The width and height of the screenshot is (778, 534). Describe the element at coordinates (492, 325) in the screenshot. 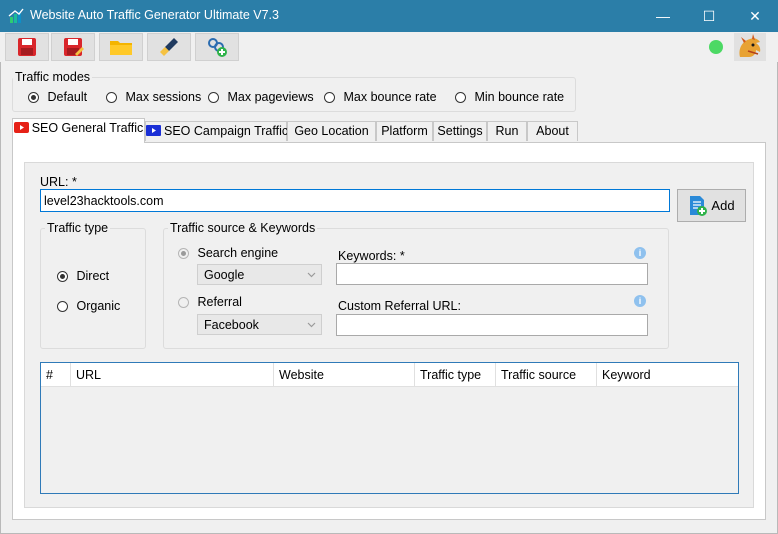

I see `custom-referral-input` at that location.